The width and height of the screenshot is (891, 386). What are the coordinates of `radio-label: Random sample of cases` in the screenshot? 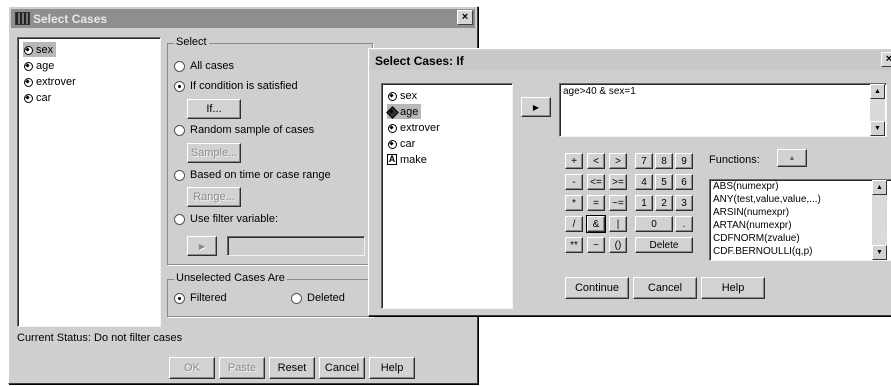 It's located at (252, 130).